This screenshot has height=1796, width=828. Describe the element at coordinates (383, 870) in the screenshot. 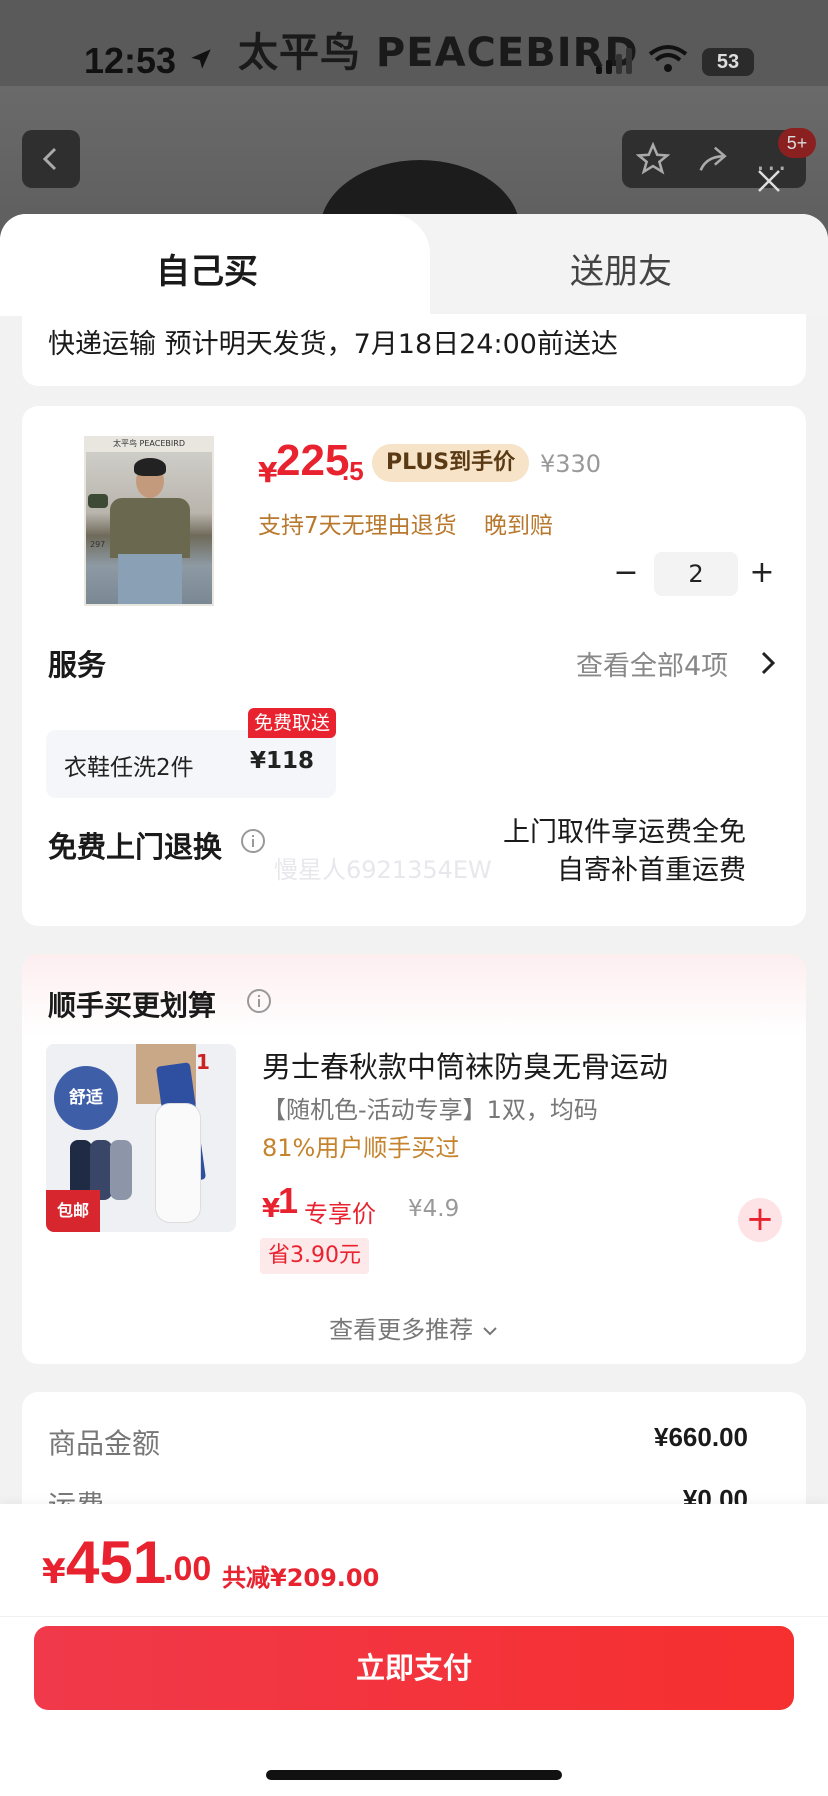

I see `watermark: 慢星人6921354EW` at that location.